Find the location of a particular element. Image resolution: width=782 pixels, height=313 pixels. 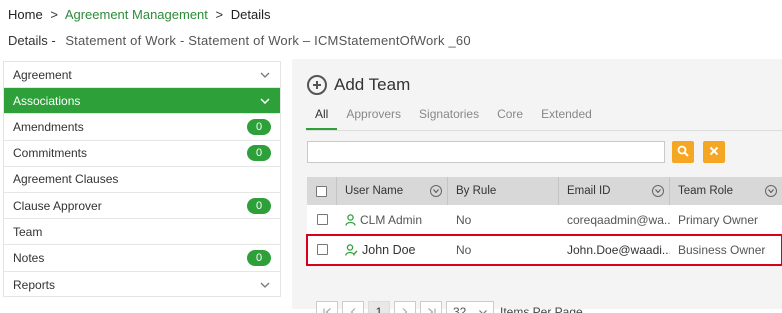

column-label: Email ID is located at coordinates (589, 191).